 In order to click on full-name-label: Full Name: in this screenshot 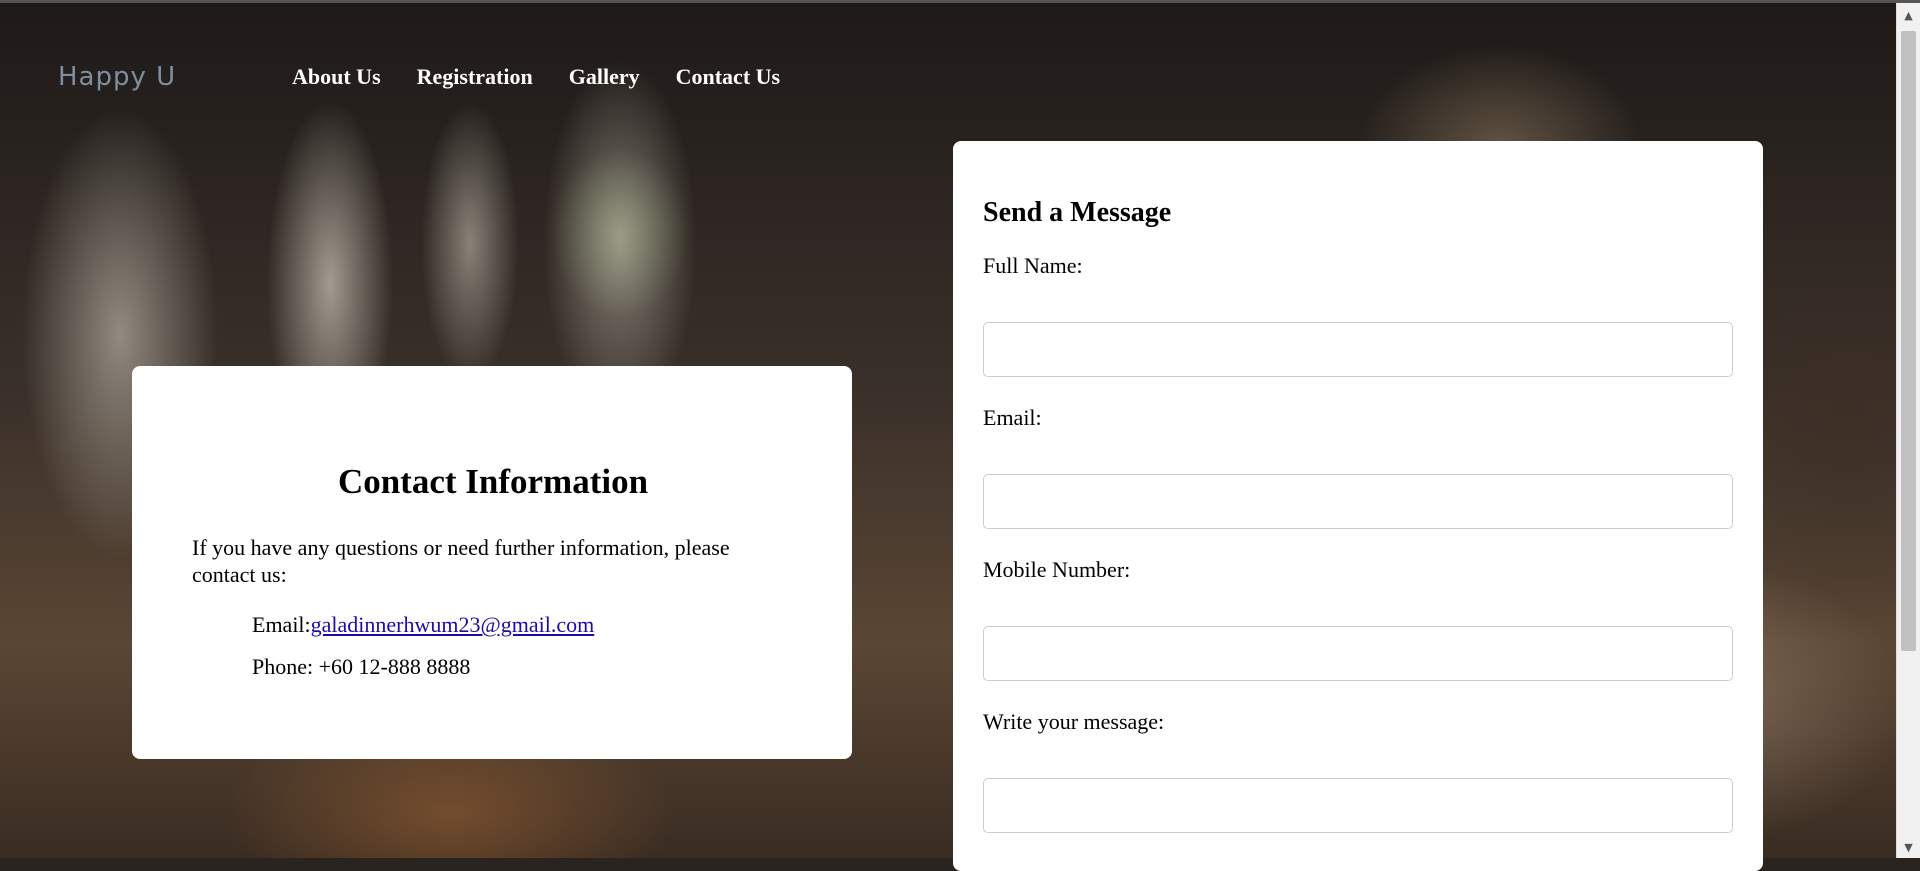, I will do `click(1033, 265)`.